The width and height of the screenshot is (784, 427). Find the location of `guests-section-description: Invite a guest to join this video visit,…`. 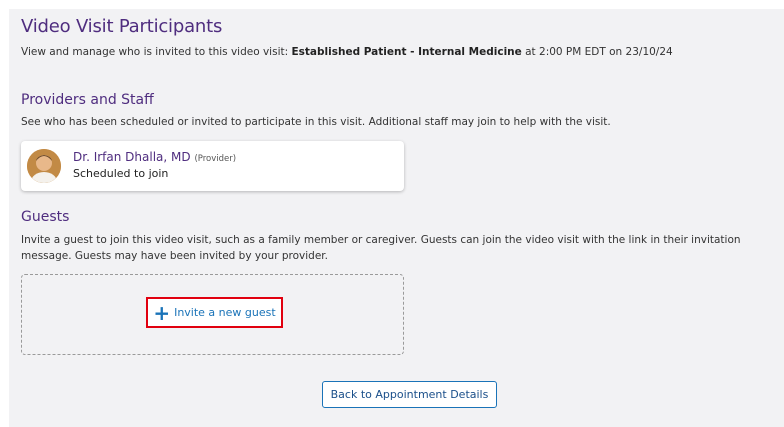

guests-section-description: Invite a guest to join this video visit,… is located at coordinates (381, 248).